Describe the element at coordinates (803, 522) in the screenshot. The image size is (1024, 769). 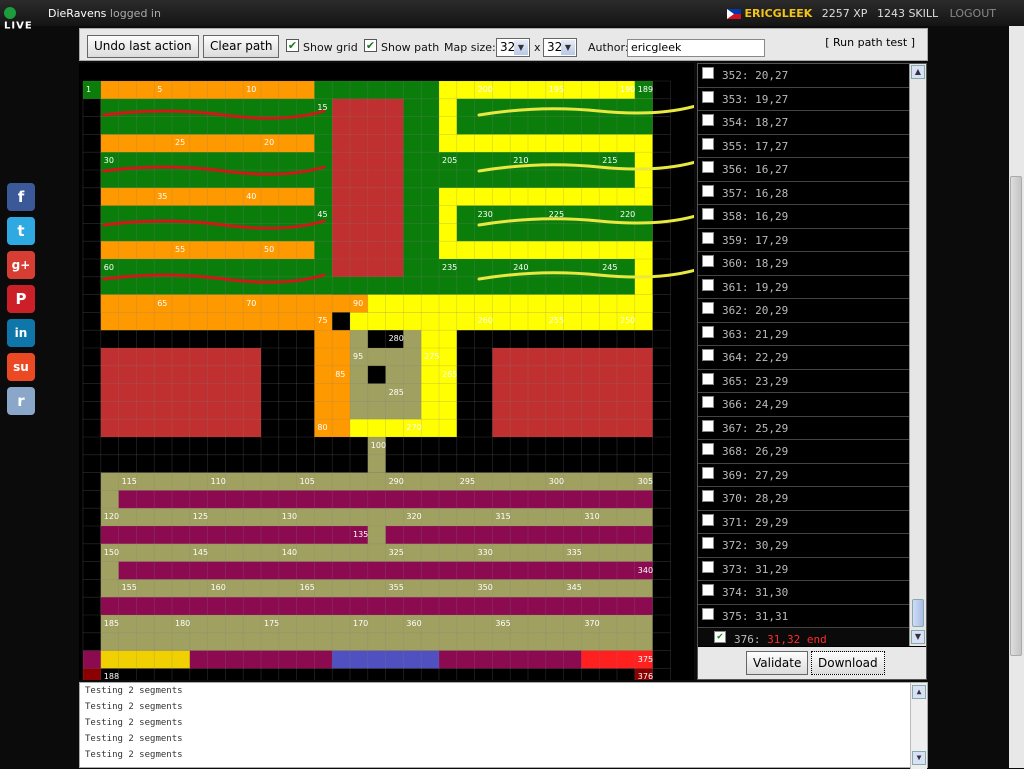
I see `path-step-row: 371: 29,29` at that location.